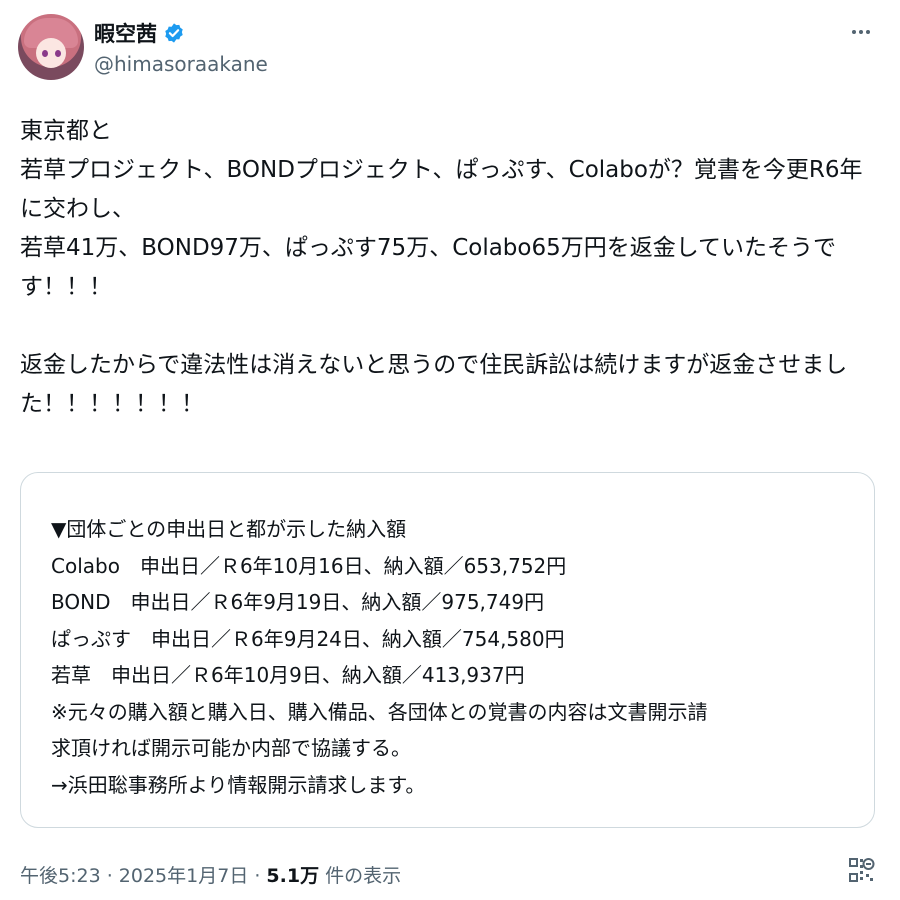 This screenshot has height=900, width=900. What do you see at coordinates (58, 53) in the screenshot?
I see `avatar-eye-right` at bounding box center [58, 53].